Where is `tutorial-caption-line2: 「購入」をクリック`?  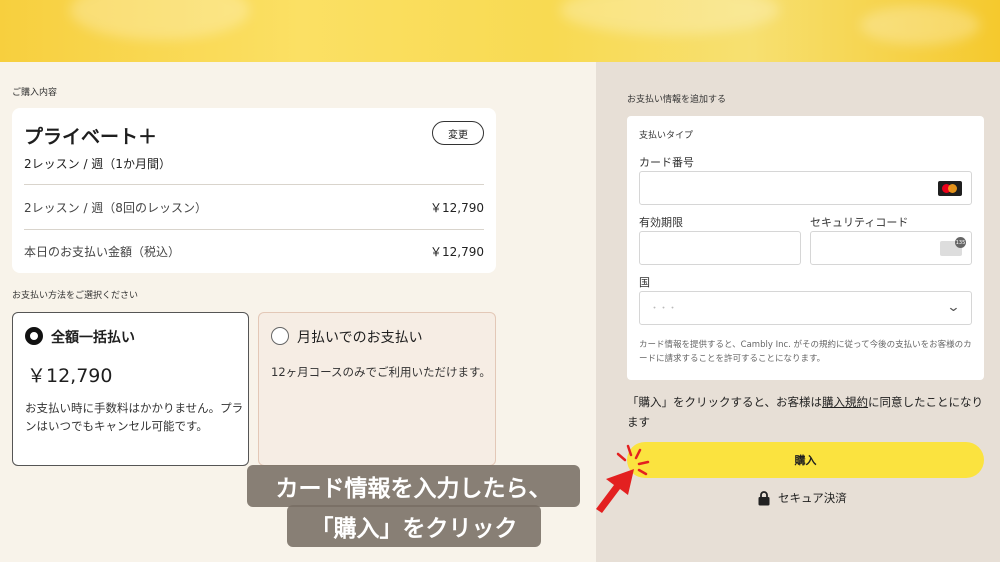
tutorial-caption-line2: 「購入」をクリック is located at coordinates (414, 526).